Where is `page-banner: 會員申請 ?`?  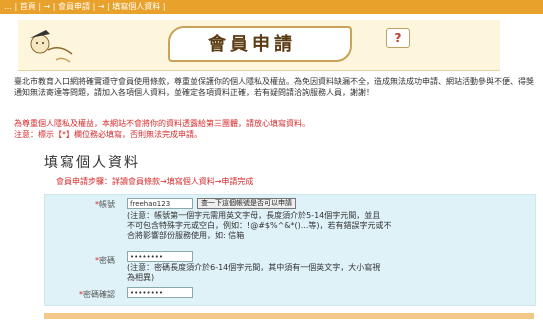 page-banner: 會員申請 ? is located at coordinates (259, 45).